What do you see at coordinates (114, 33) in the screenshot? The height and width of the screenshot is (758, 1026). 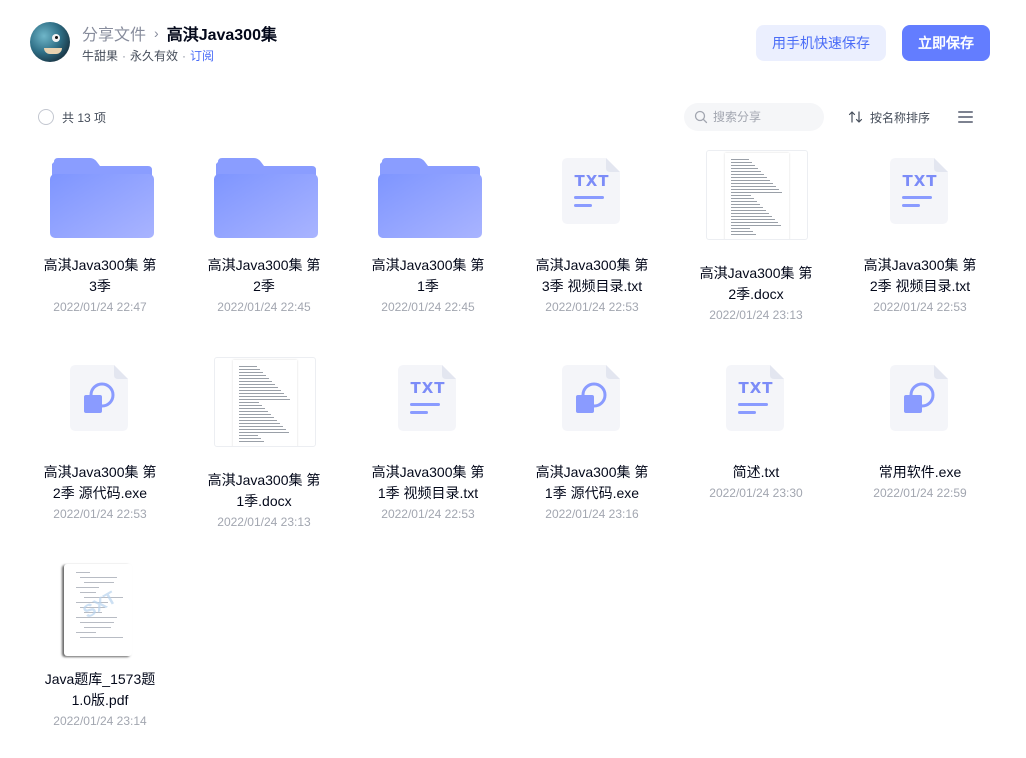 I see `breadcrumb-root: 分享文件` at bounding box center [114, 33].